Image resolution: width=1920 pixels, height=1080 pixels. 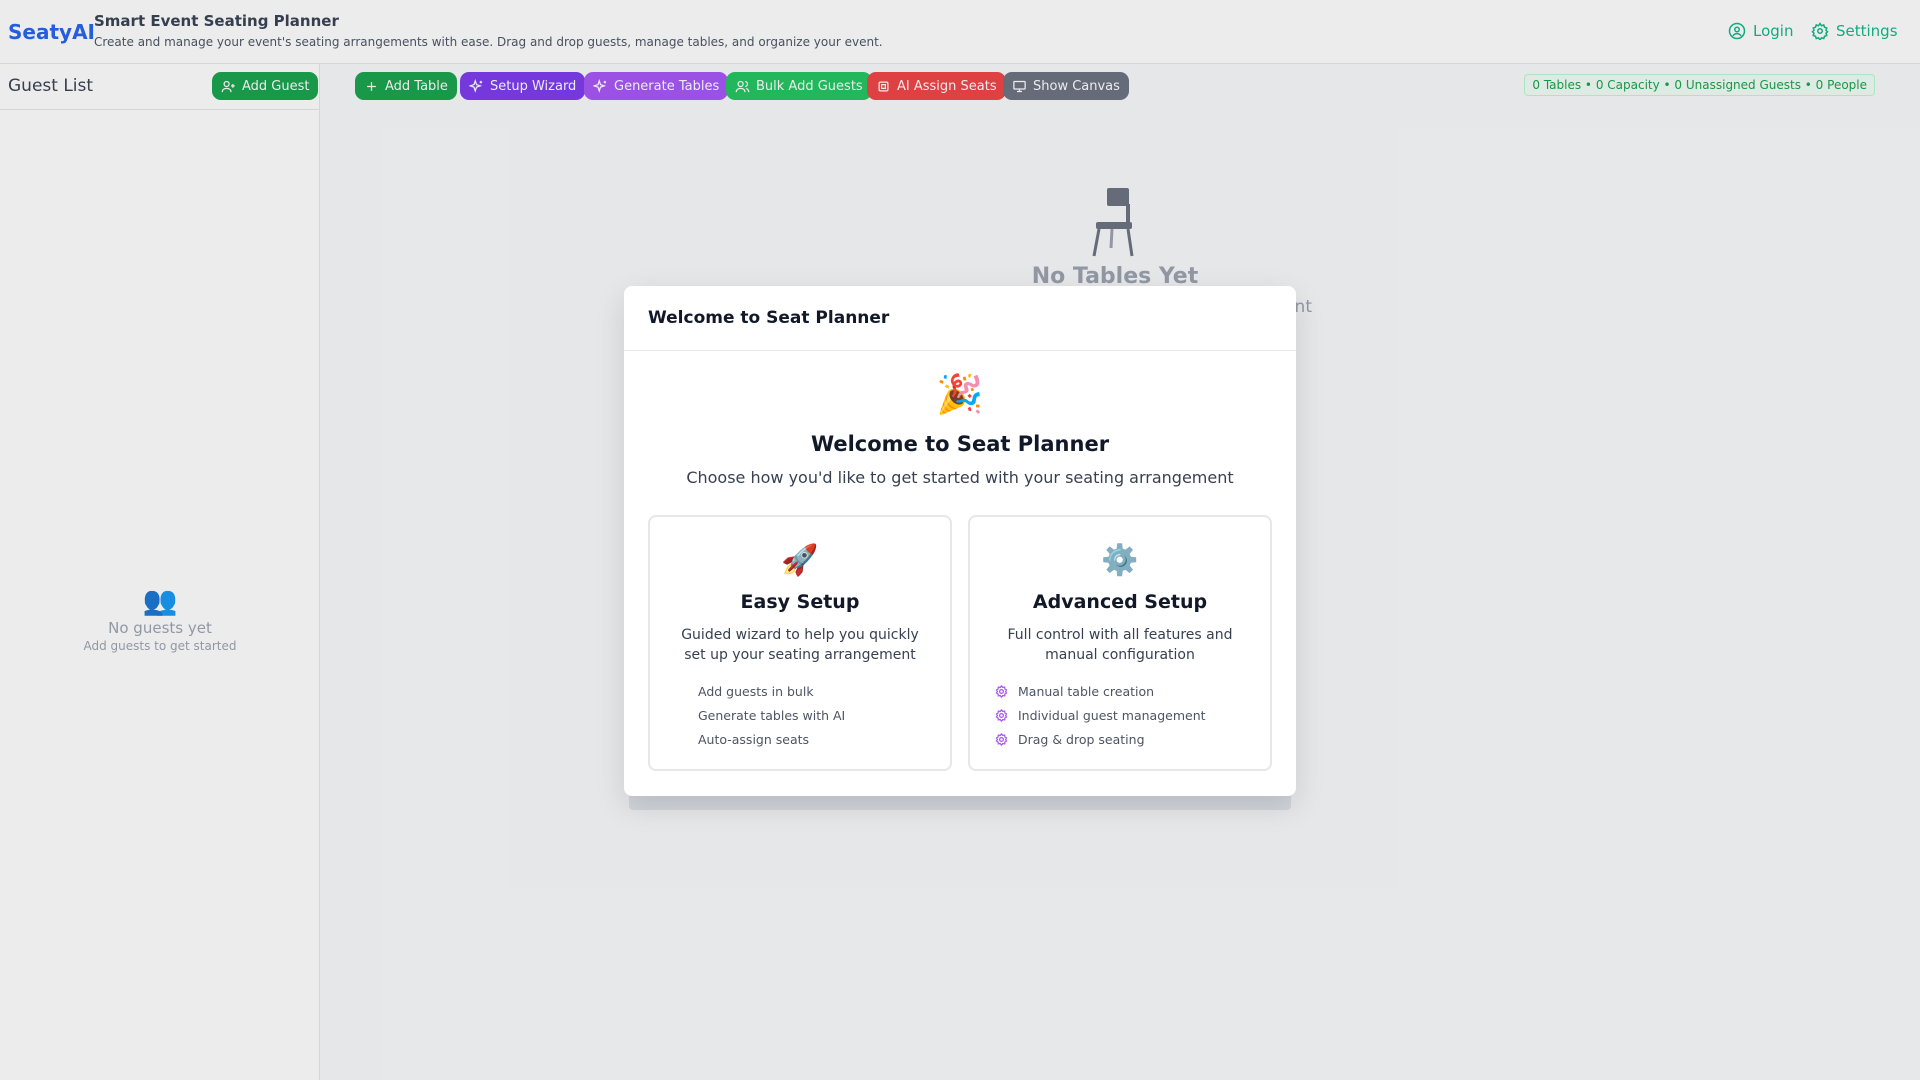 I want to click on dialog-header: Welcome to Seat Planner, so click(x=960, y=318).